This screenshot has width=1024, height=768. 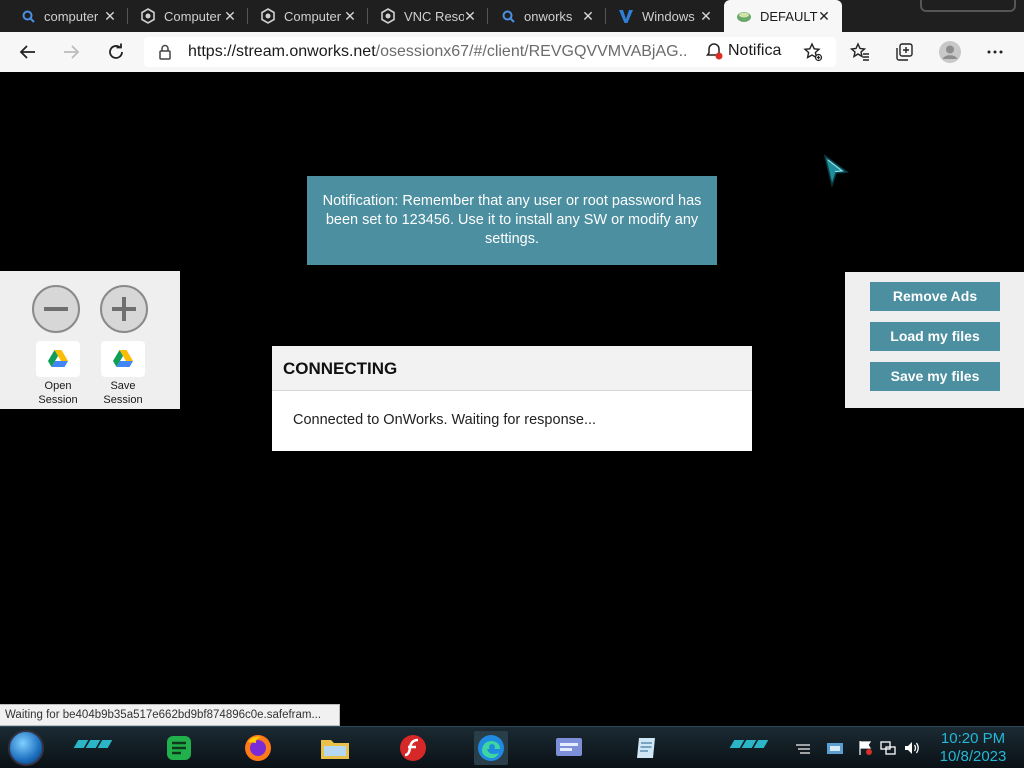 What do you see at coordinates (973, 756) in the screenshot?
I see `clock-date: 10/8/2023` at bounding box center [973, 756].